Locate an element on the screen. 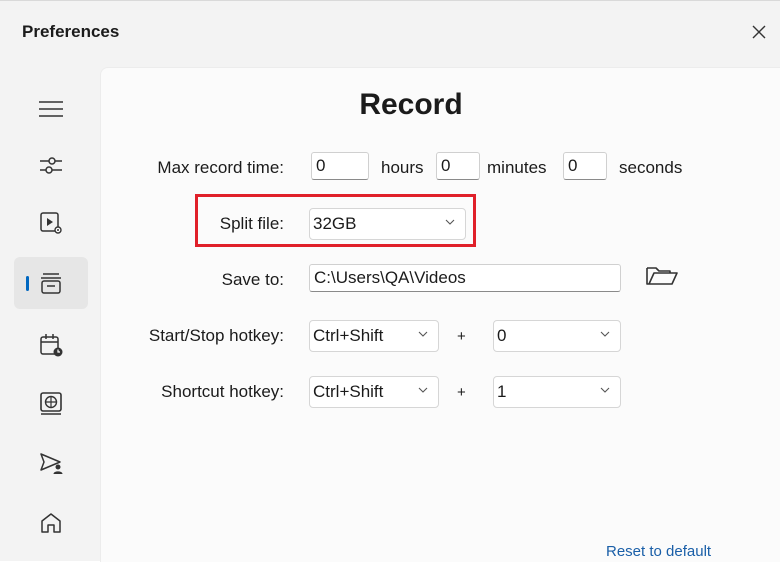 This screenshot has height=562, width=780. calendar-clock-icon is located at coordinates (51, 345).